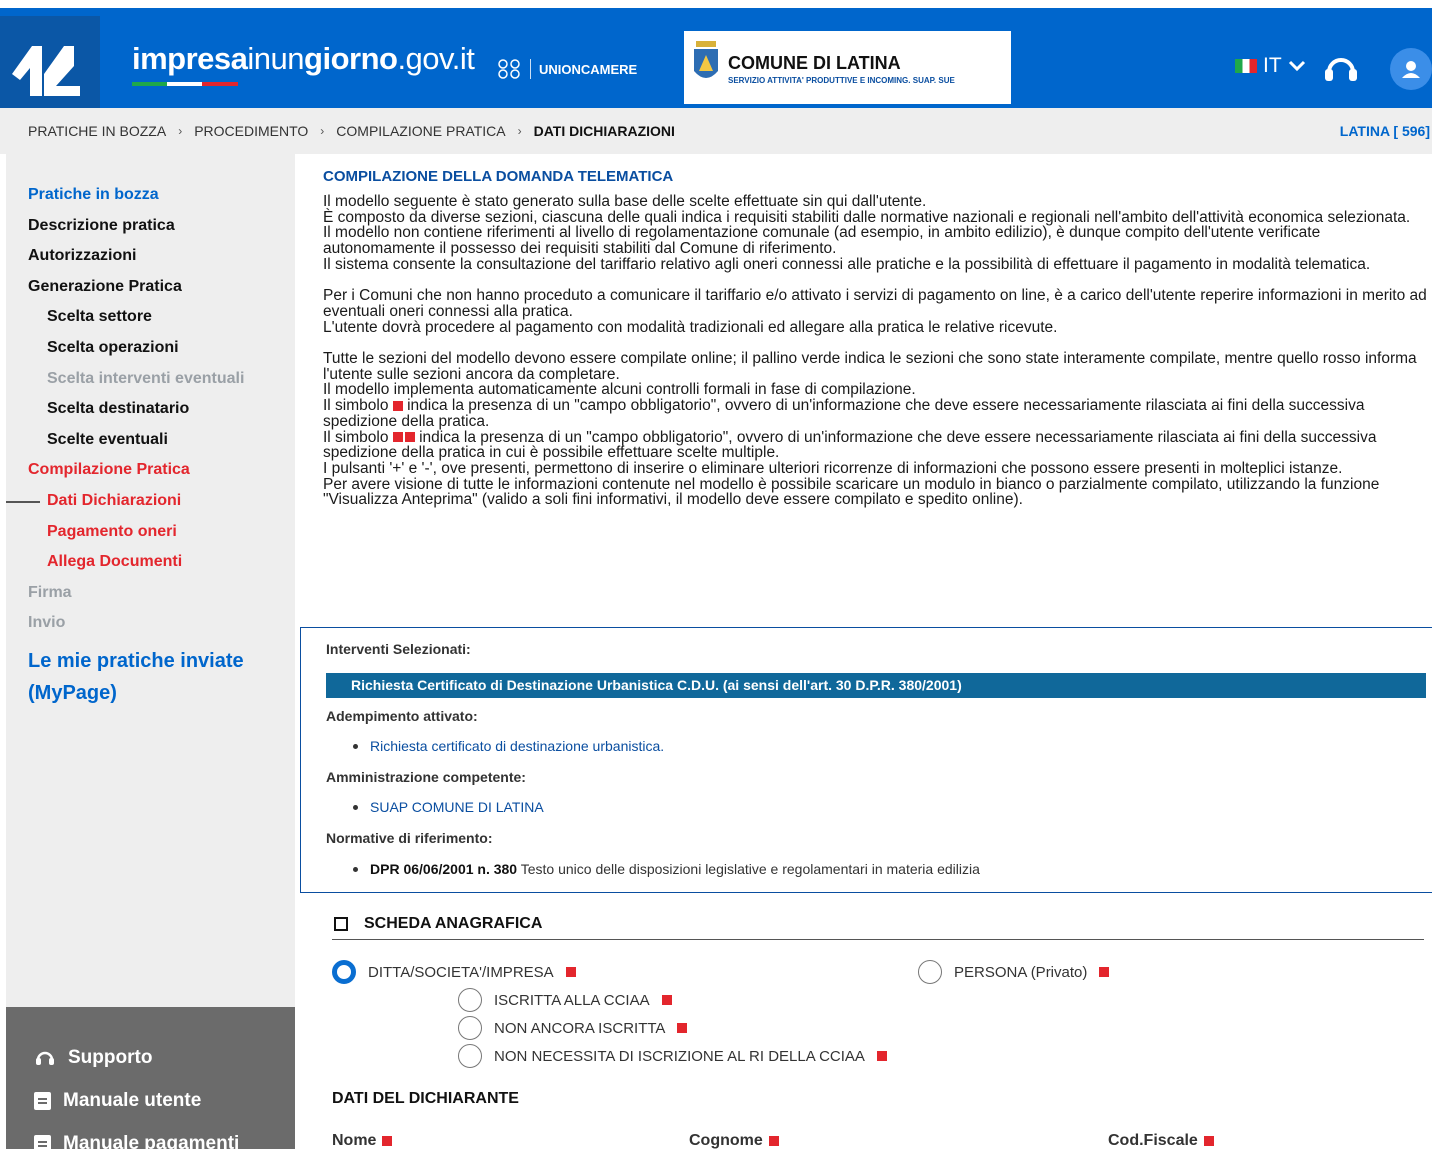 This screenshot has height=1149, width=1432. What do you see at coordinates (50, 592) in the screenshot?
I see `sidebar-item-firma: Firma` at bounding box center [50, 592].